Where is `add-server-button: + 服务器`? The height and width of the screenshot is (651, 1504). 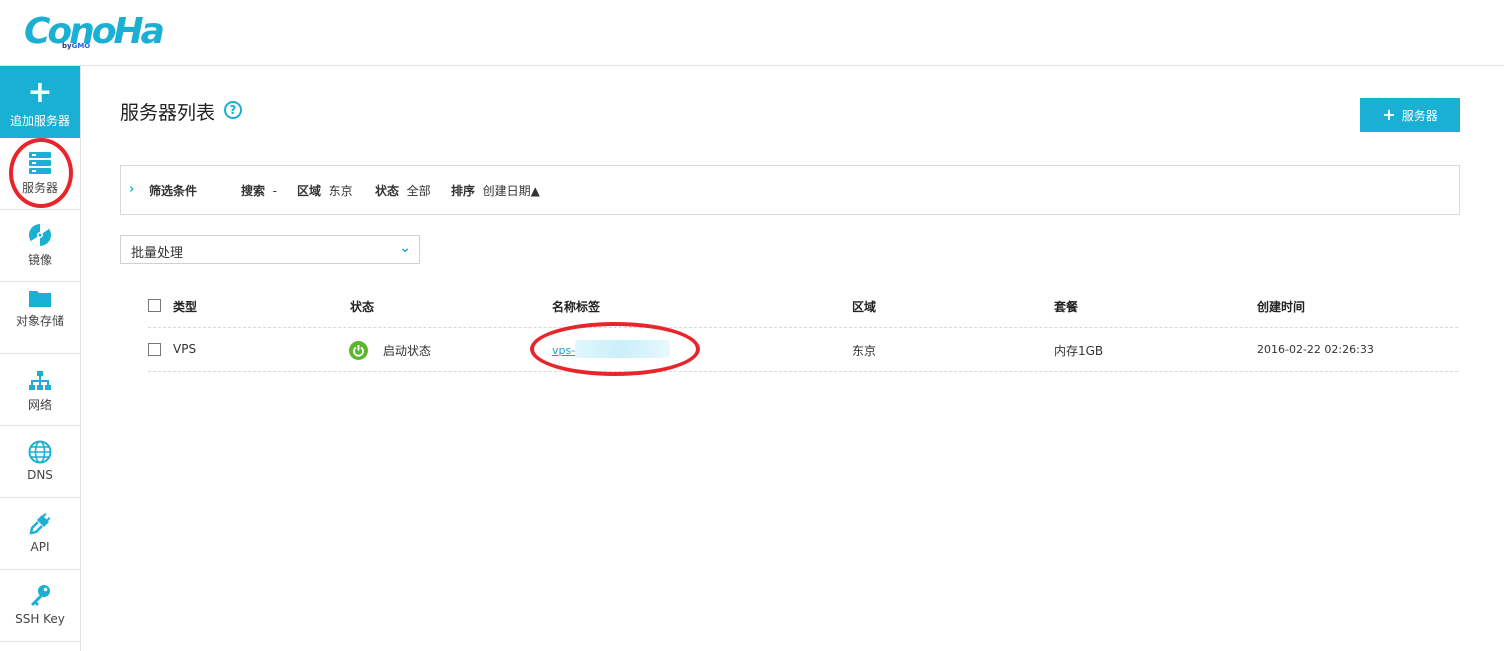 add-server-button: + 服务器 is located at coordinates (1410, 115).